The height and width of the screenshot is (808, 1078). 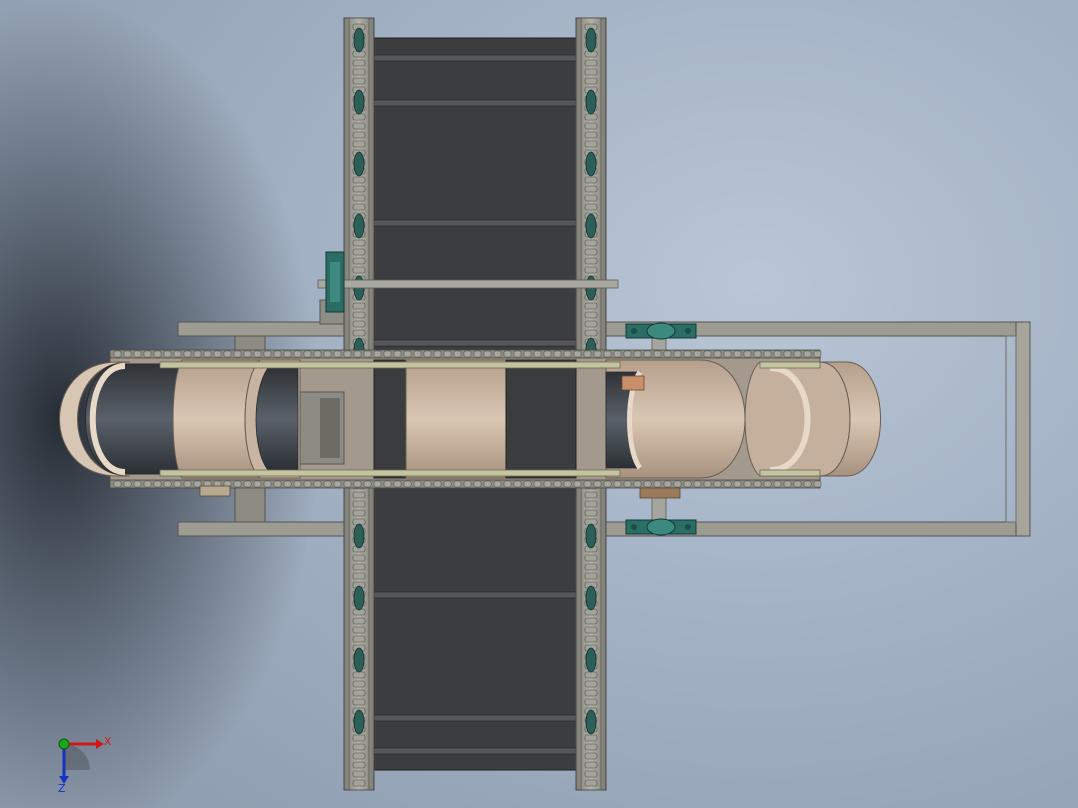 I want to click on coordinate-triad: X Z, so click(x=85, y=765).